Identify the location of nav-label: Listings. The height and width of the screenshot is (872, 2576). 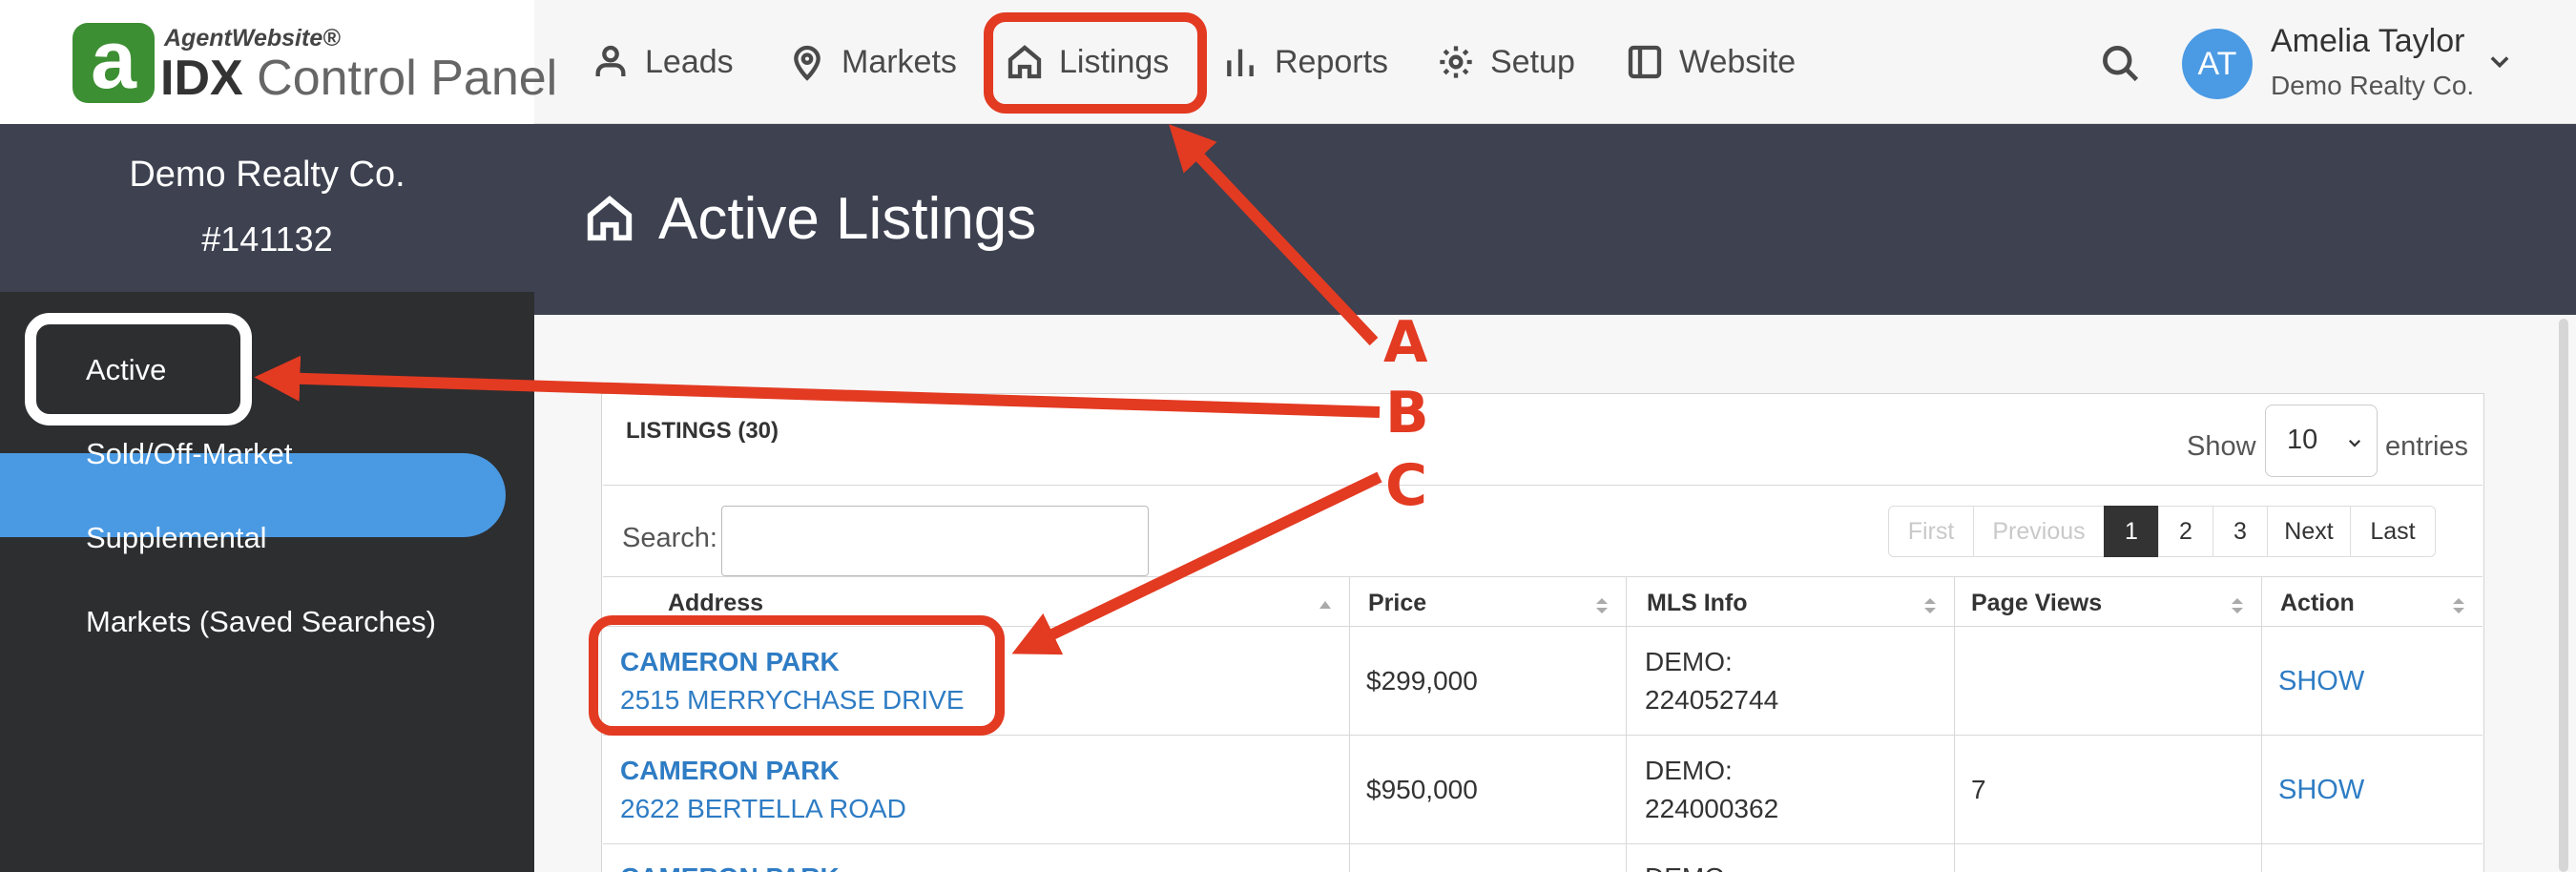
(1114, 62).